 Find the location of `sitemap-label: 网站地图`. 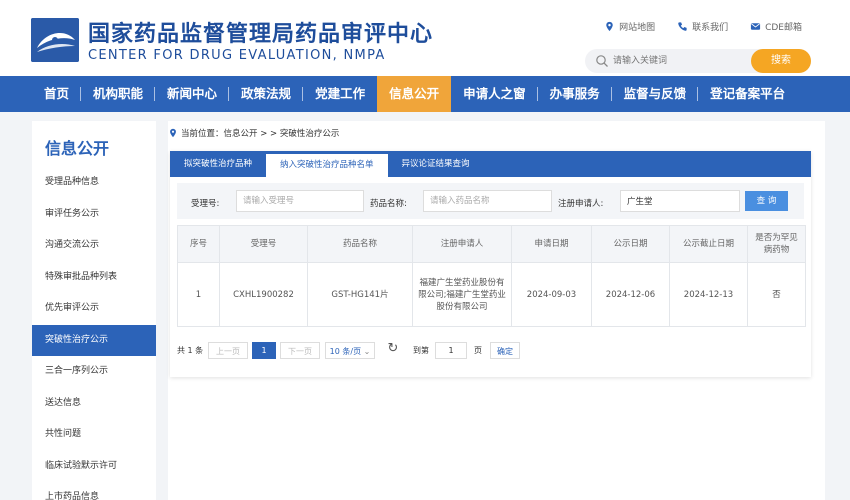

sitemap-label: 网站地图 is located at coordinates (637, 28).